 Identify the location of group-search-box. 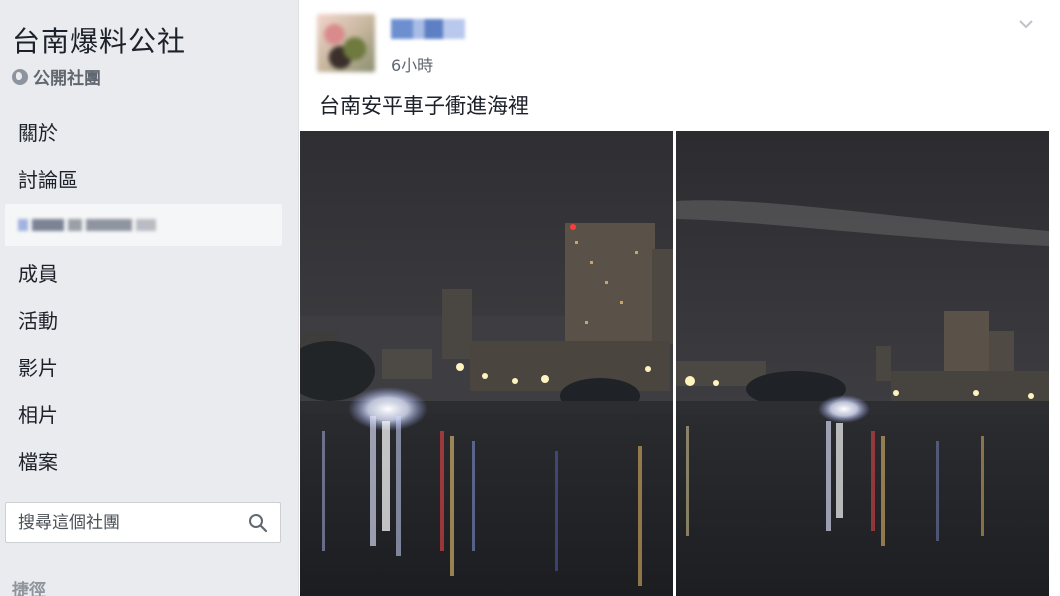
(143, 522).